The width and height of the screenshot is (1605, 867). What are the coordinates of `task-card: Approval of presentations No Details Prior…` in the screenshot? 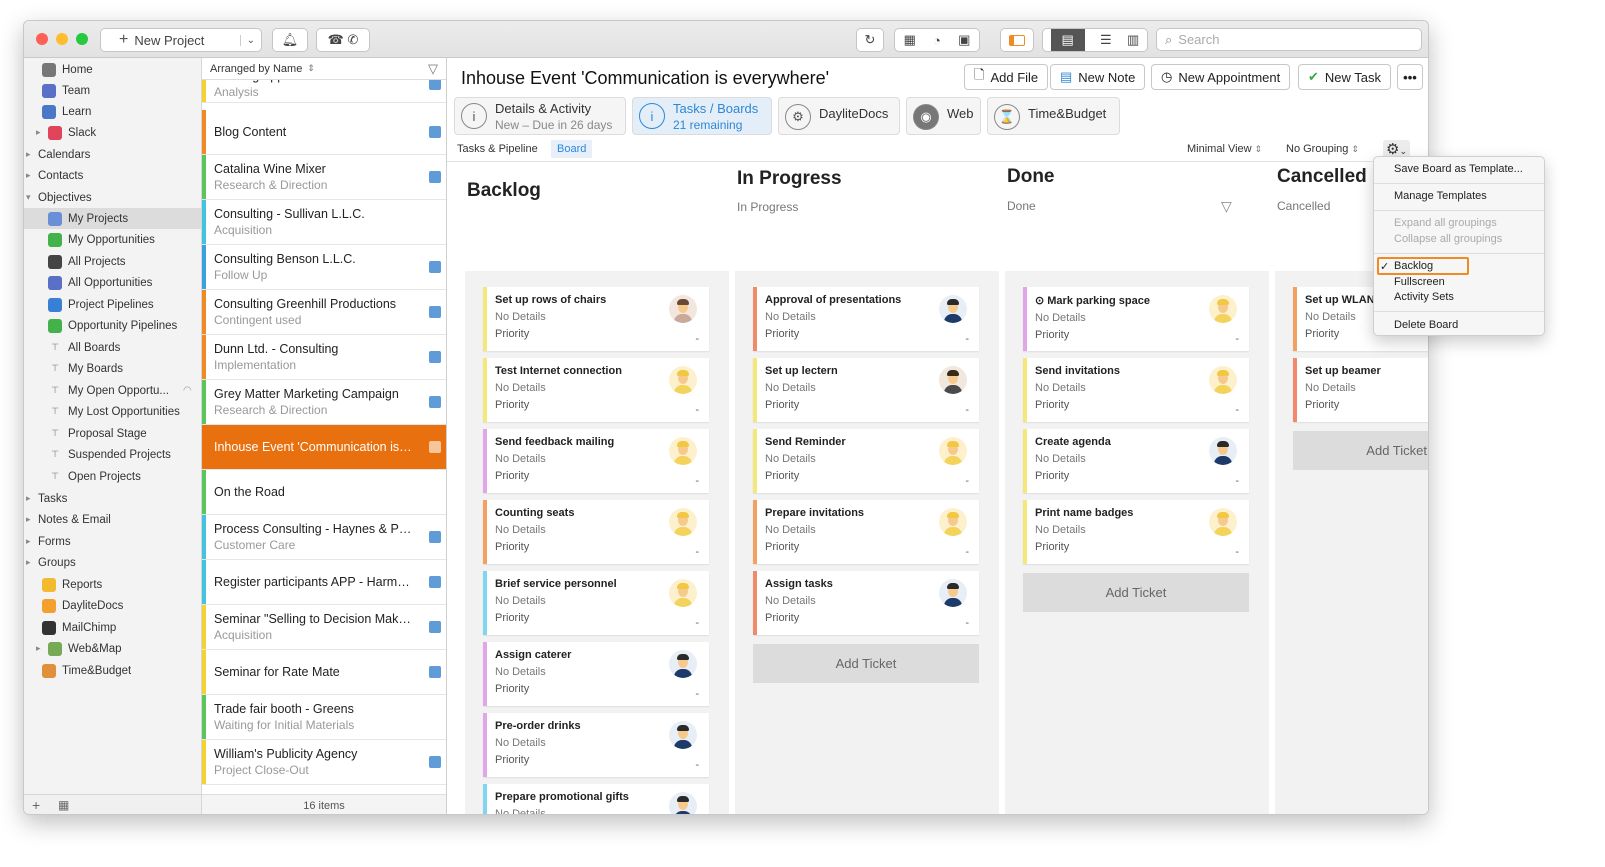 It's located at (866, 319).